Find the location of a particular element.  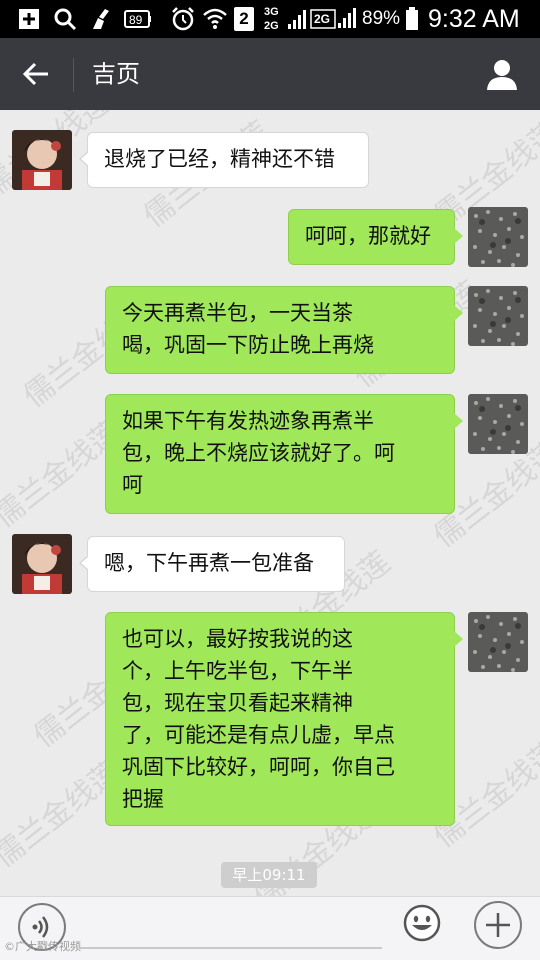

smiley-icon is located at coordinates (422, 923).